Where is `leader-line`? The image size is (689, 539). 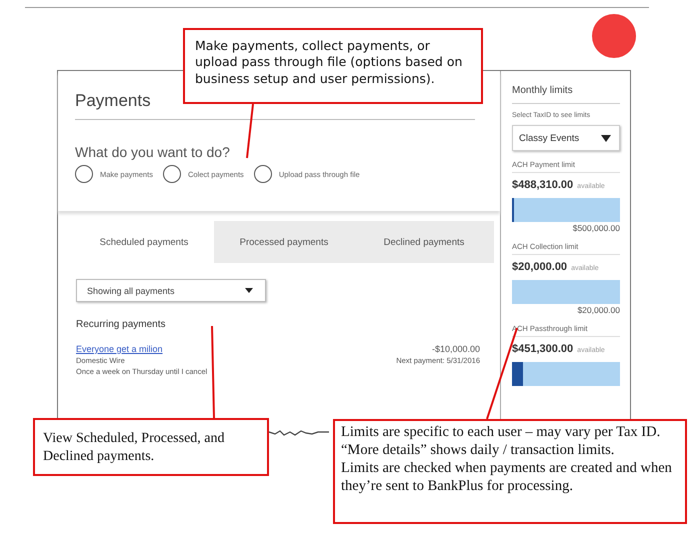 leader-line is located at coordinates (250, 131).